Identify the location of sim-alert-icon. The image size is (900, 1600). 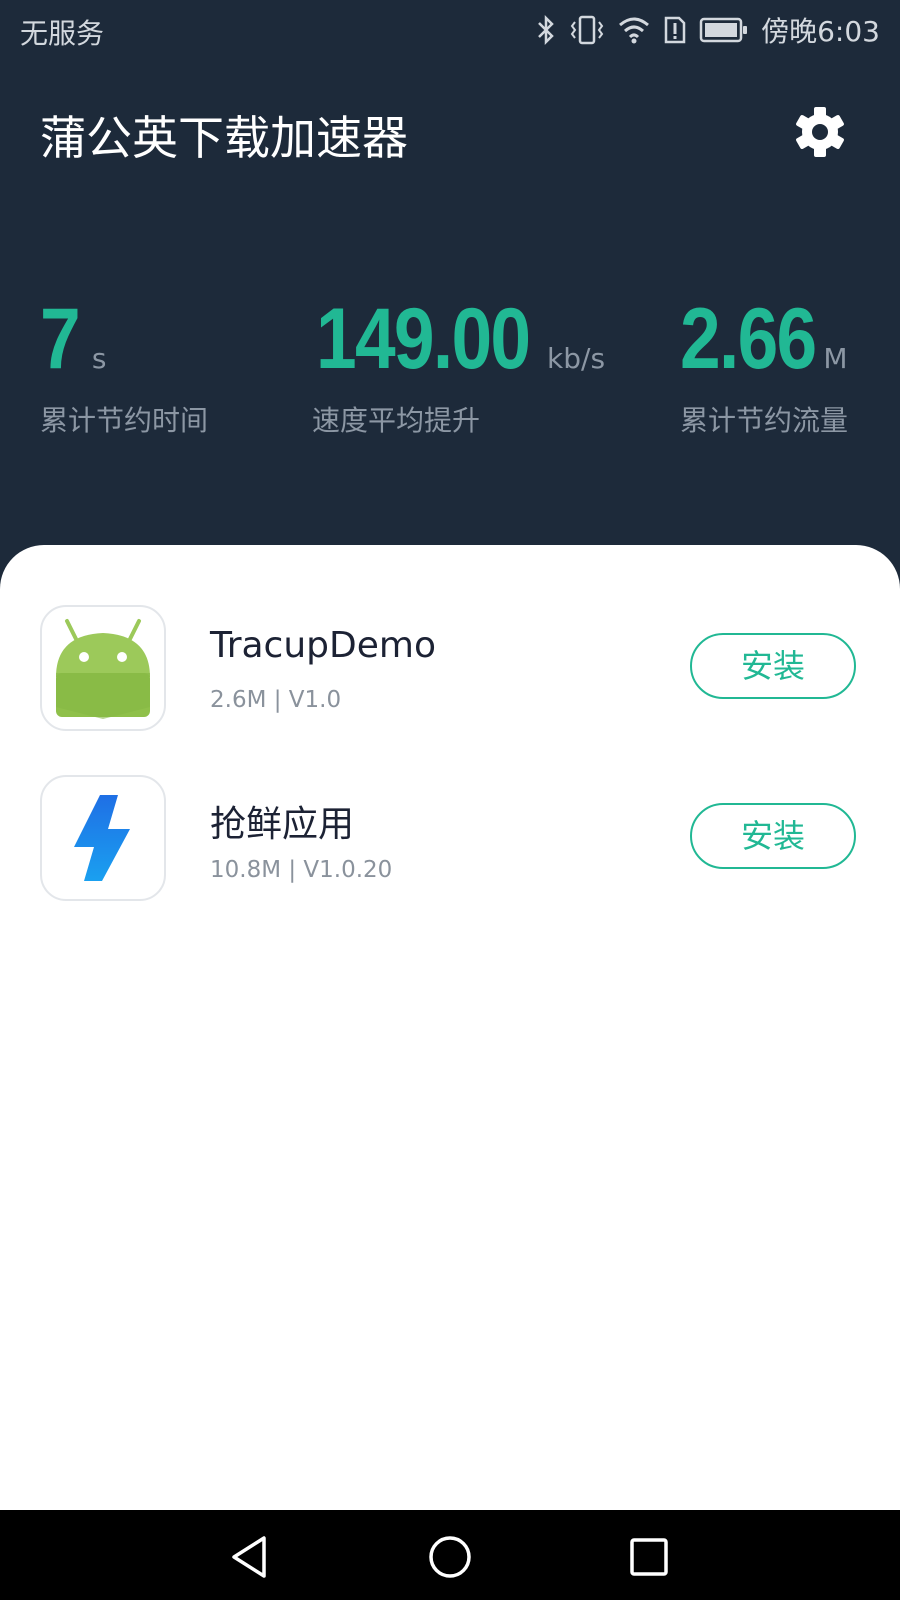
(675, 30).